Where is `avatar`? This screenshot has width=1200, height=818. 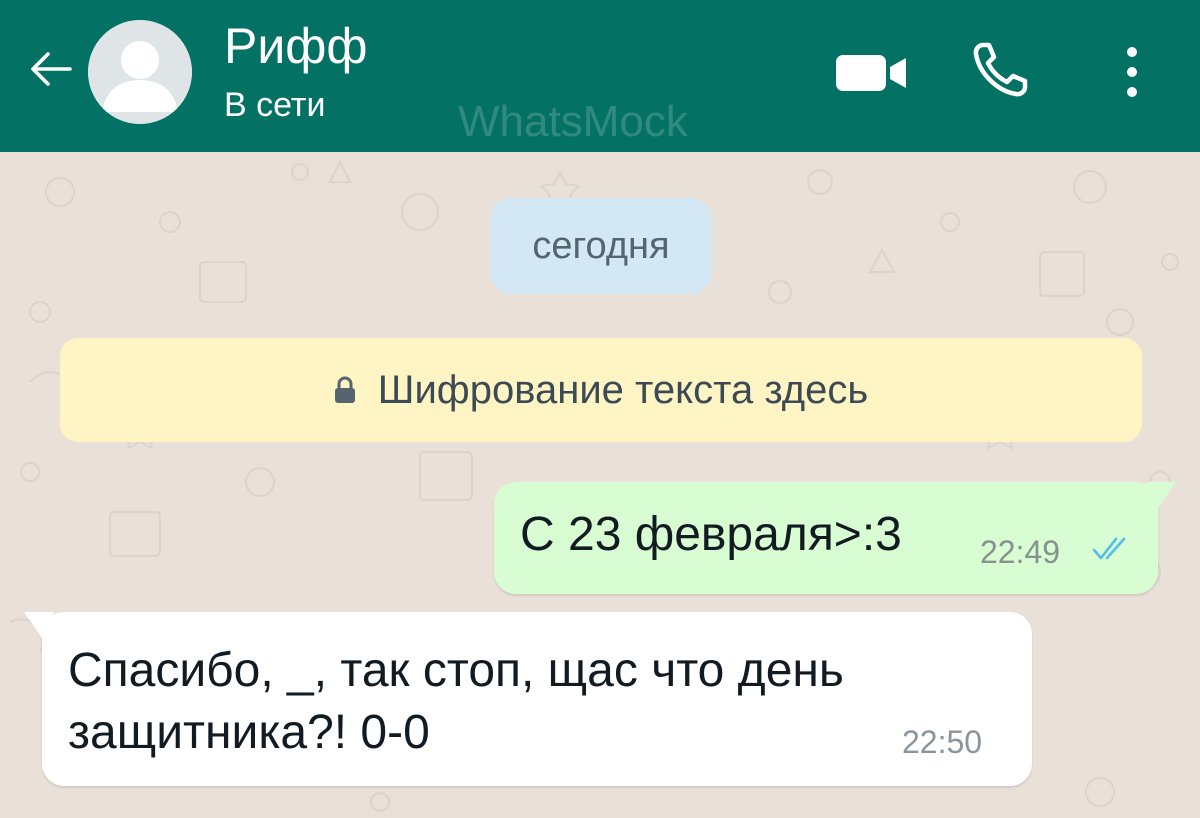
avatar is located at coordinates (140, 72).